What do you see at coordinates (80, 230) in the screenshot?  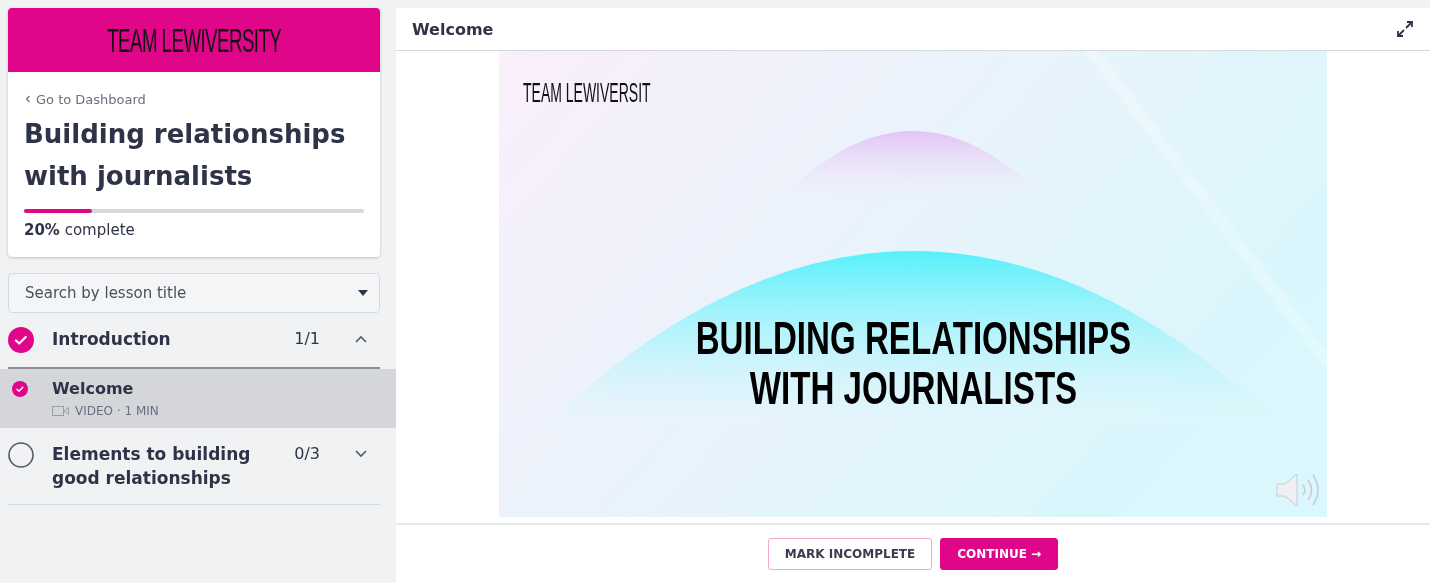 I see `progress-text: 20% complete` at bounding box center [80, 230].